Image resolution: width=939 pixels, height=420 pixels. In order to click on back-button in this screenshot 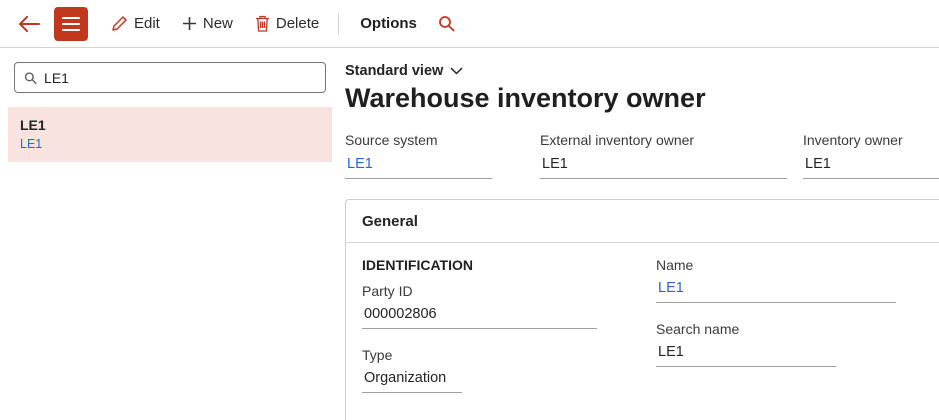, I will do `click(29, 24)`.